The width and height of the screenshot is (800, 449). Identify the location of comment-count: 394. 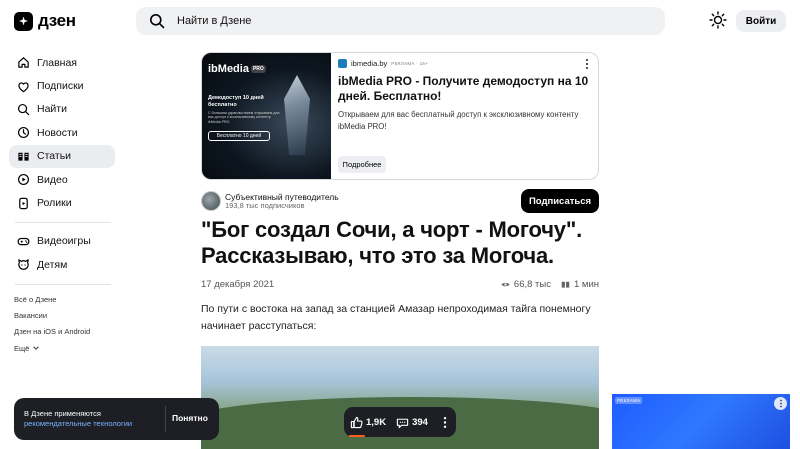
(420, 422).